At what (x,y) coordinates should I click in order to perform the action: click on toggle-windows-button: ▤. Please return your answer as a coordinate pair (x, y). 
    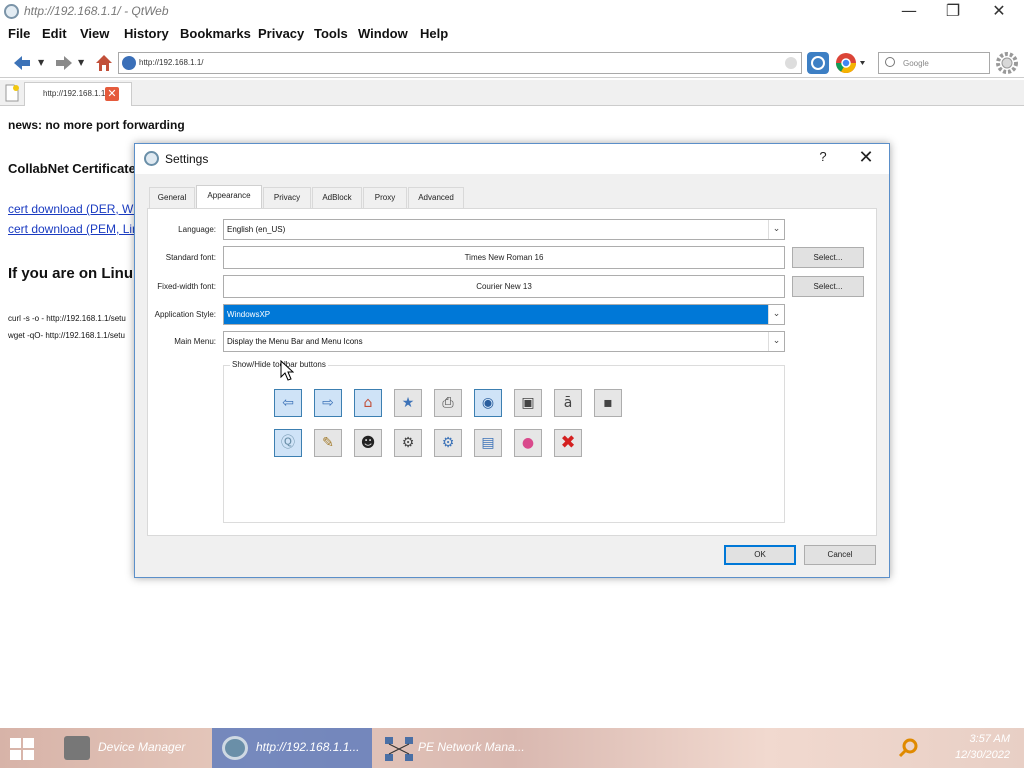
    Looking at the image, I should click on (488, 443).